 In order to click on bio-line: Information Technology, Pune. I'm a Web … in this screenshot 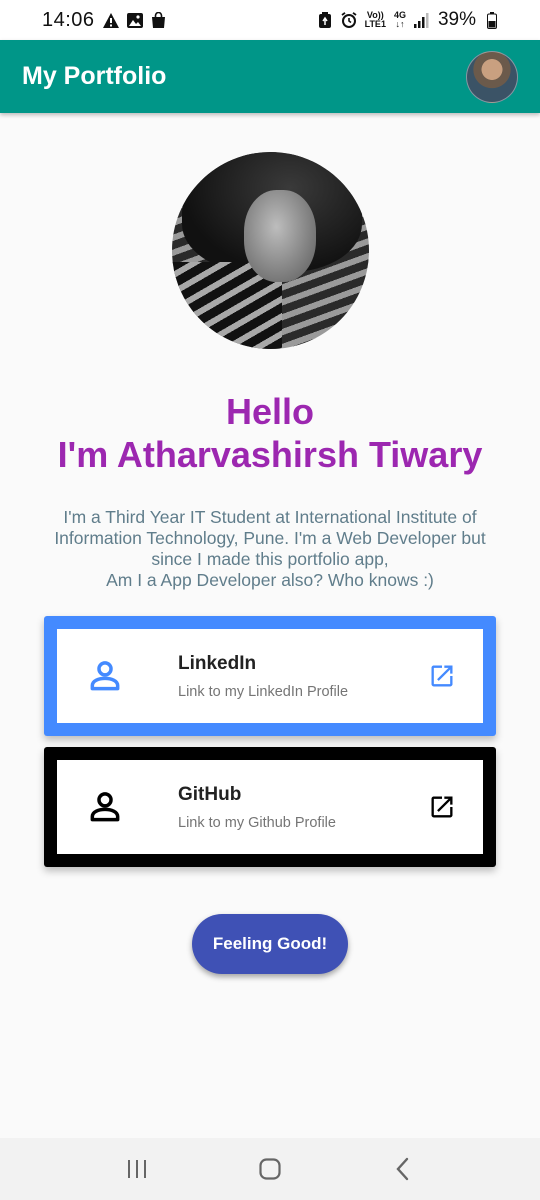, I will do `click(270, 538)`.